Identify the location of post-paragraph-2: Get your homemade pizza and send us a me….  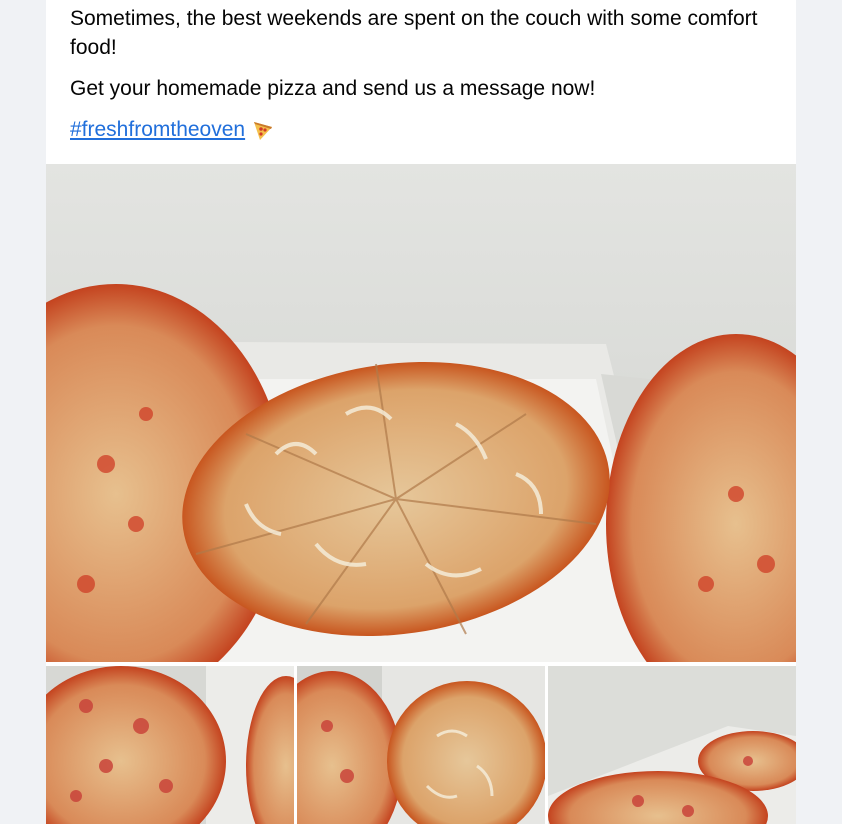
(333, 88).